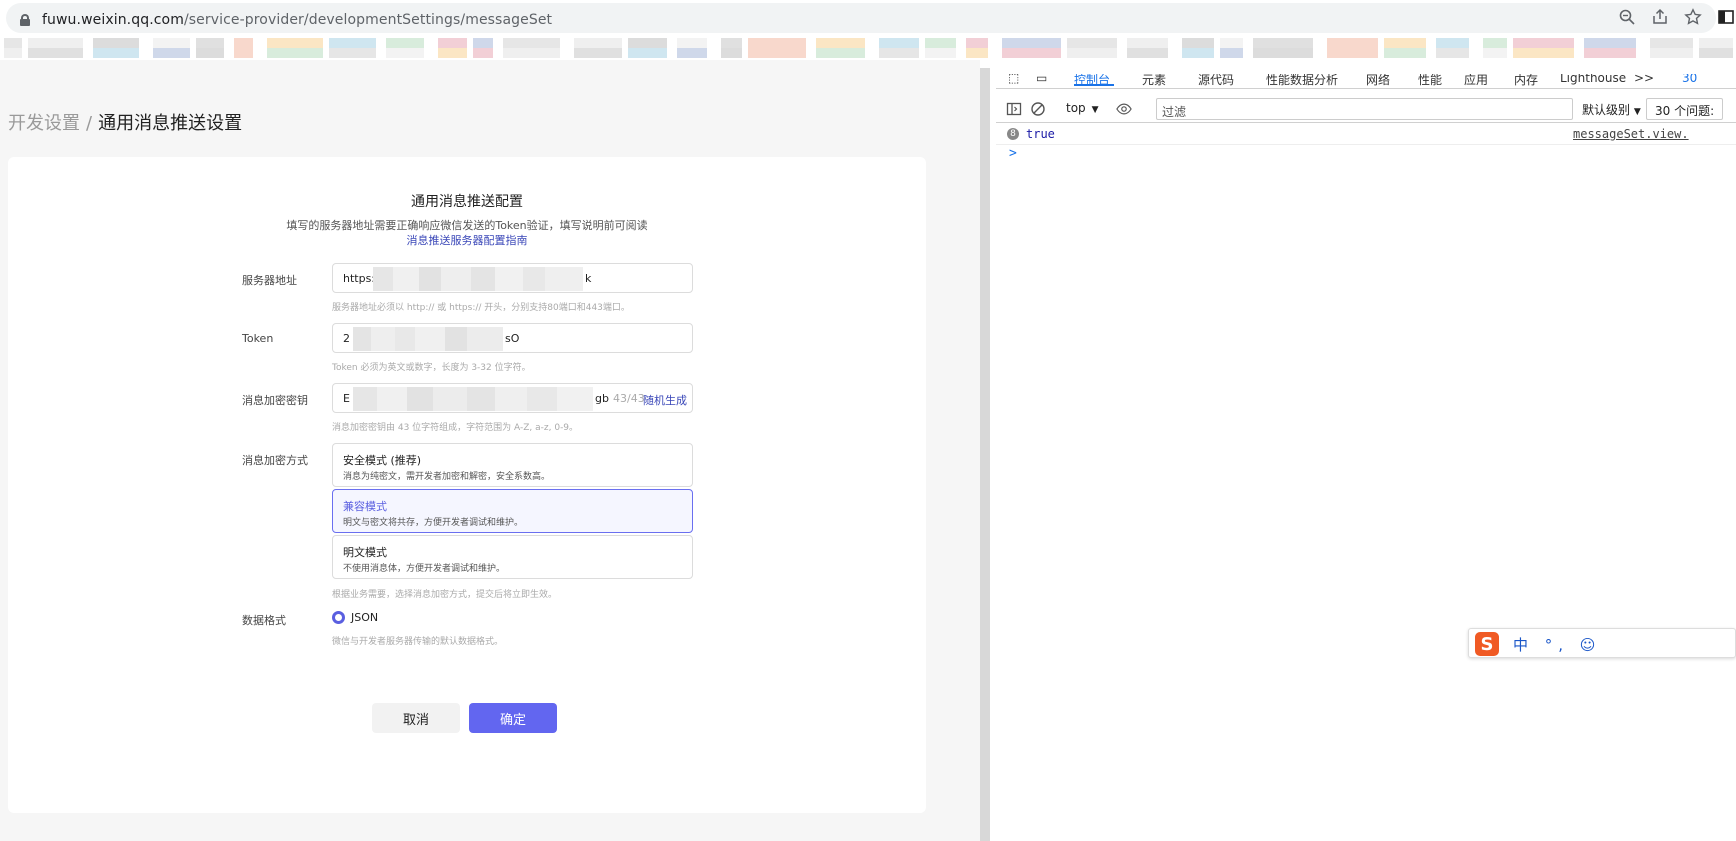 The width and height of the screenshot is (1736, 841). Describe the element at coordinates (513, 718) in the screenshot. I see `confirm-button: 确定` at that location.